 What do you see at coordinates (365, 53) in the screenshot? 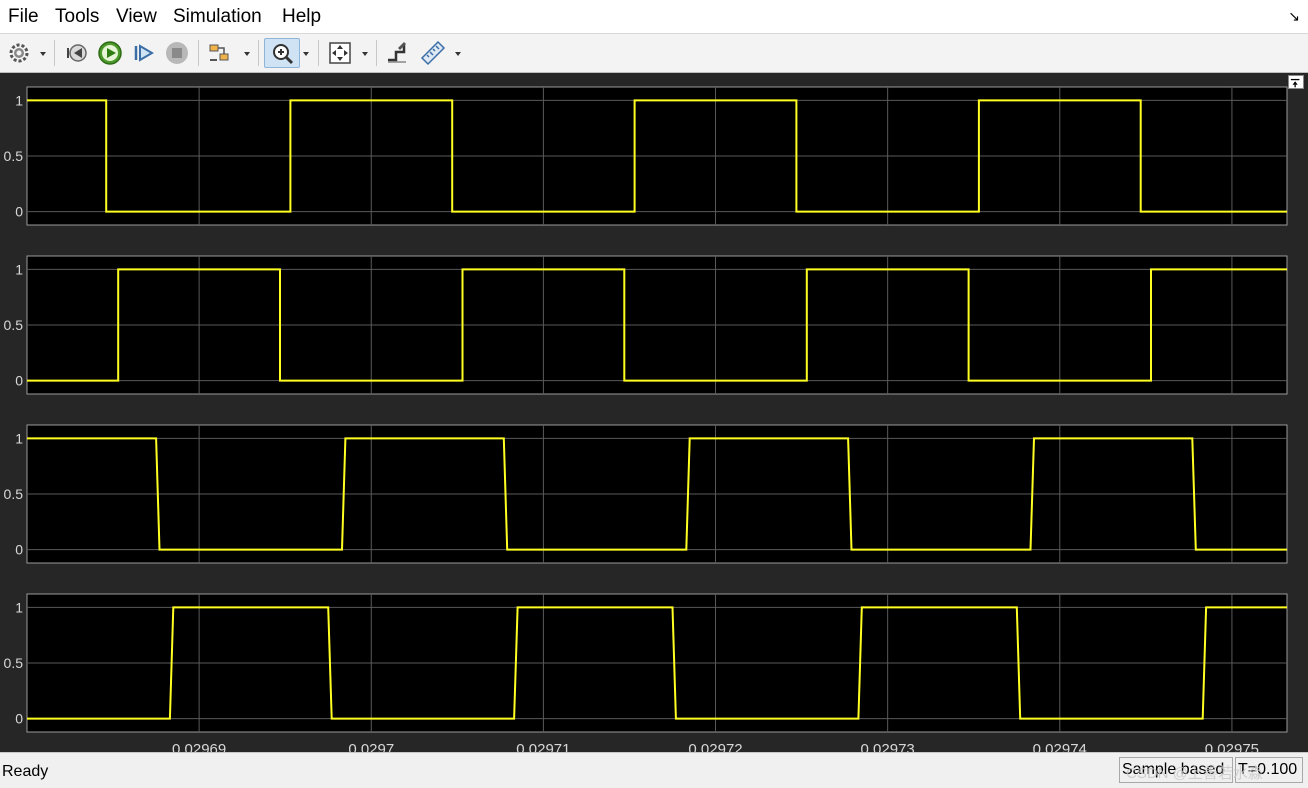
I see `autoscale-dropdown-icon` at bounding box center [365, 53].